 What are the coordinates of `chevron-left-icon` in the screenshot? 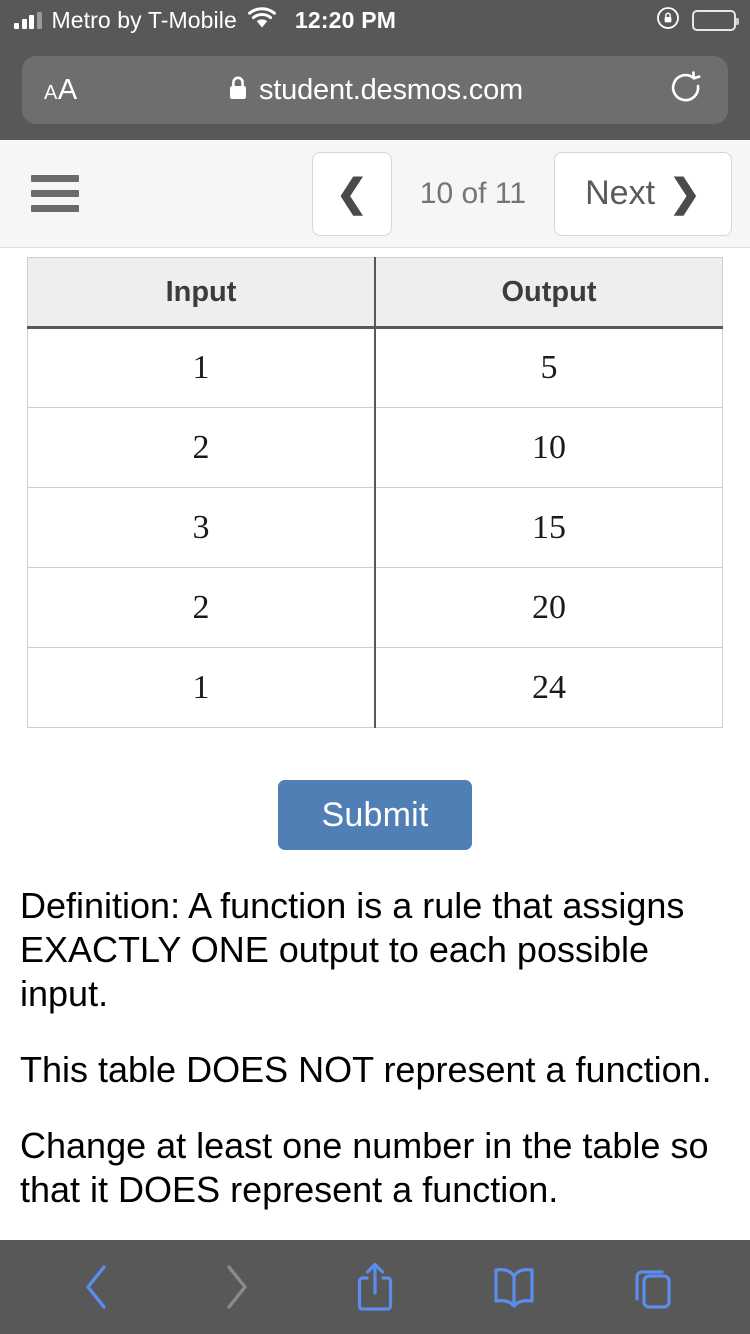 It's located at (96, 1287).